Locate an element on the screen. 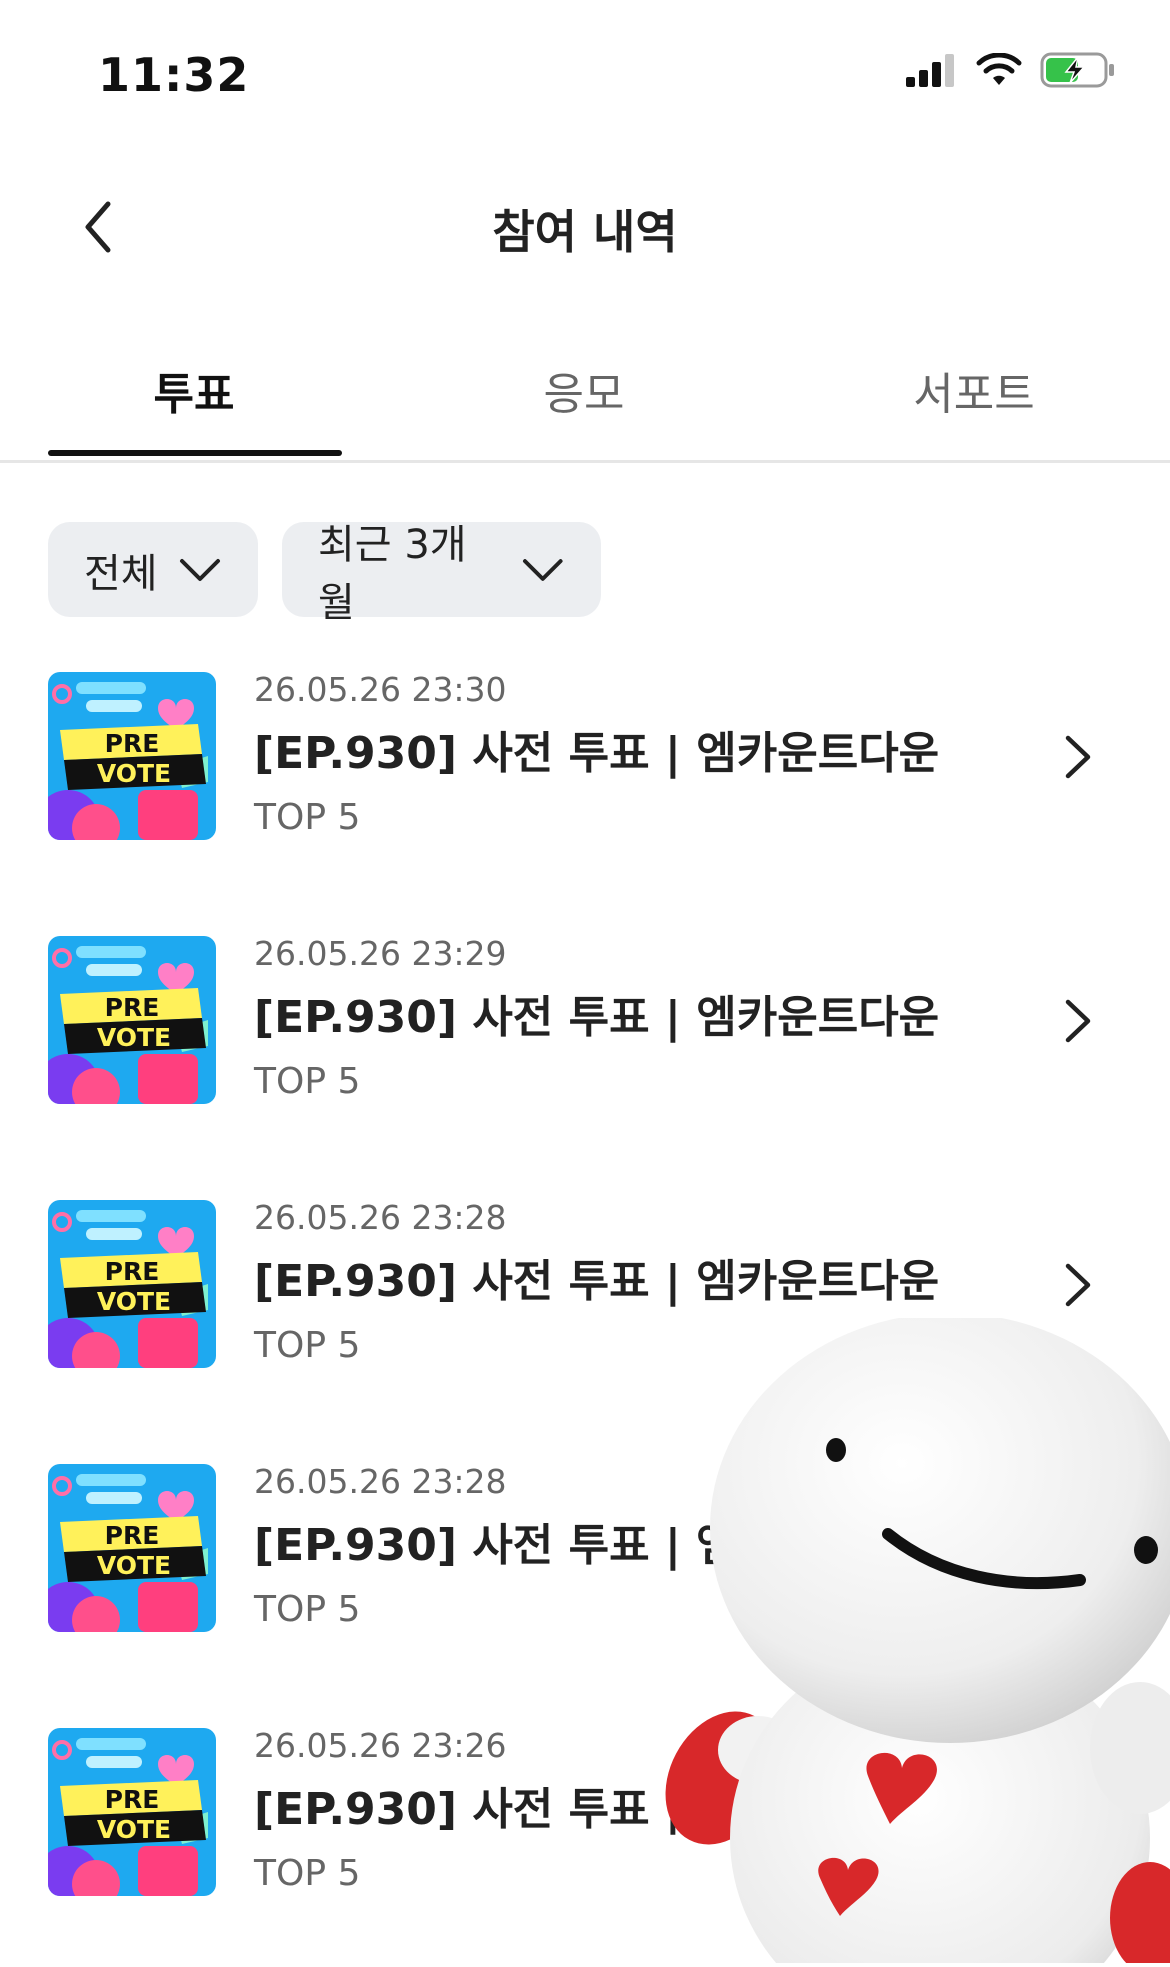  category-filter-label: 전체 is located at coordinates (121, 573).